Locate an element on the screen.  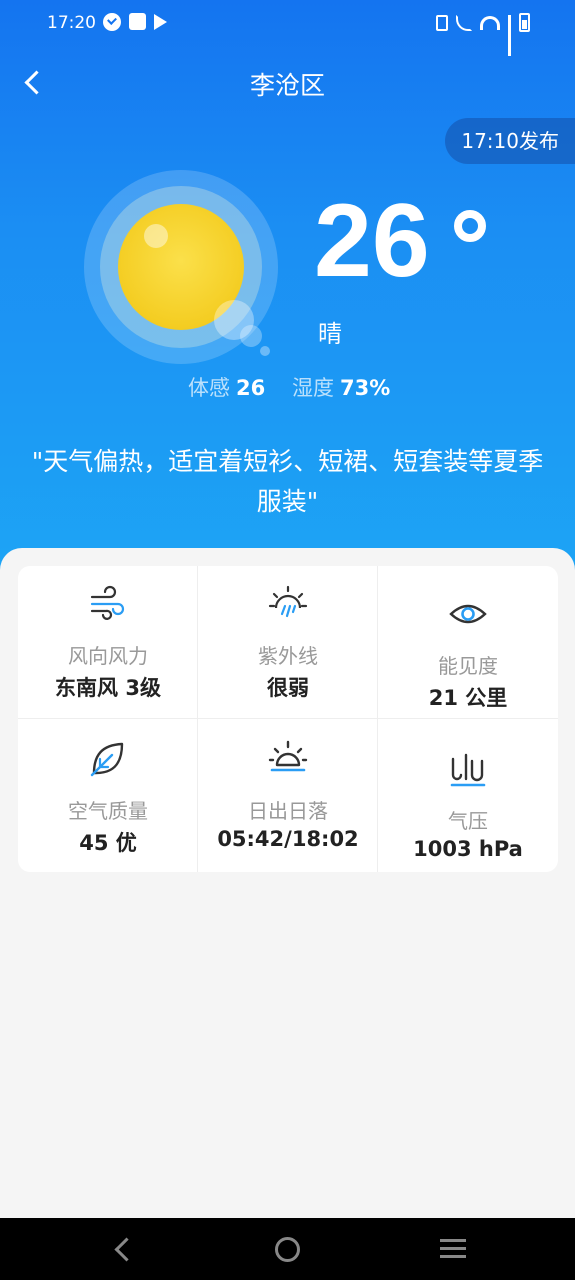
detail-label: 风向风力 is located at coordinates (108, 656).